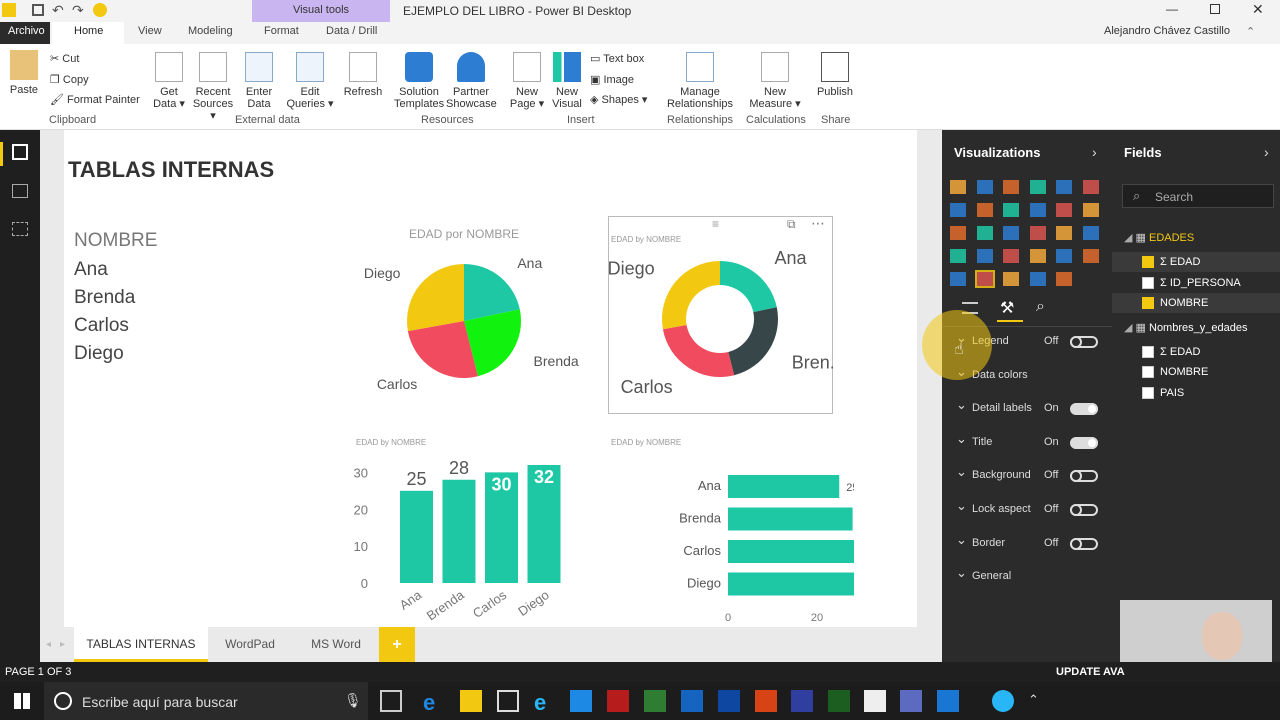 The image size is (1280, 720). What do you see at coordinates (911, 701) in the screenshot?
I see `teams-icon` at bounding box center [911, 701].